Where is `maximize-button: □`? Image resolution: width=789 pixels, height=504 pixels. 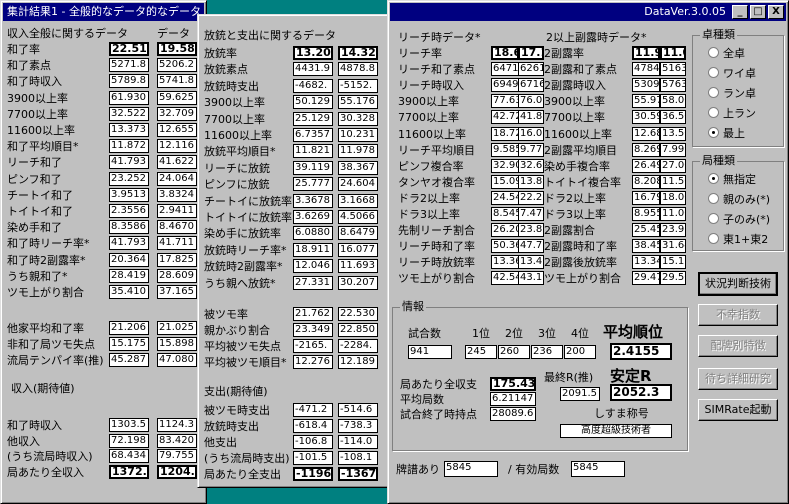
maximize-button: □ is located at coordinates (758, 12).